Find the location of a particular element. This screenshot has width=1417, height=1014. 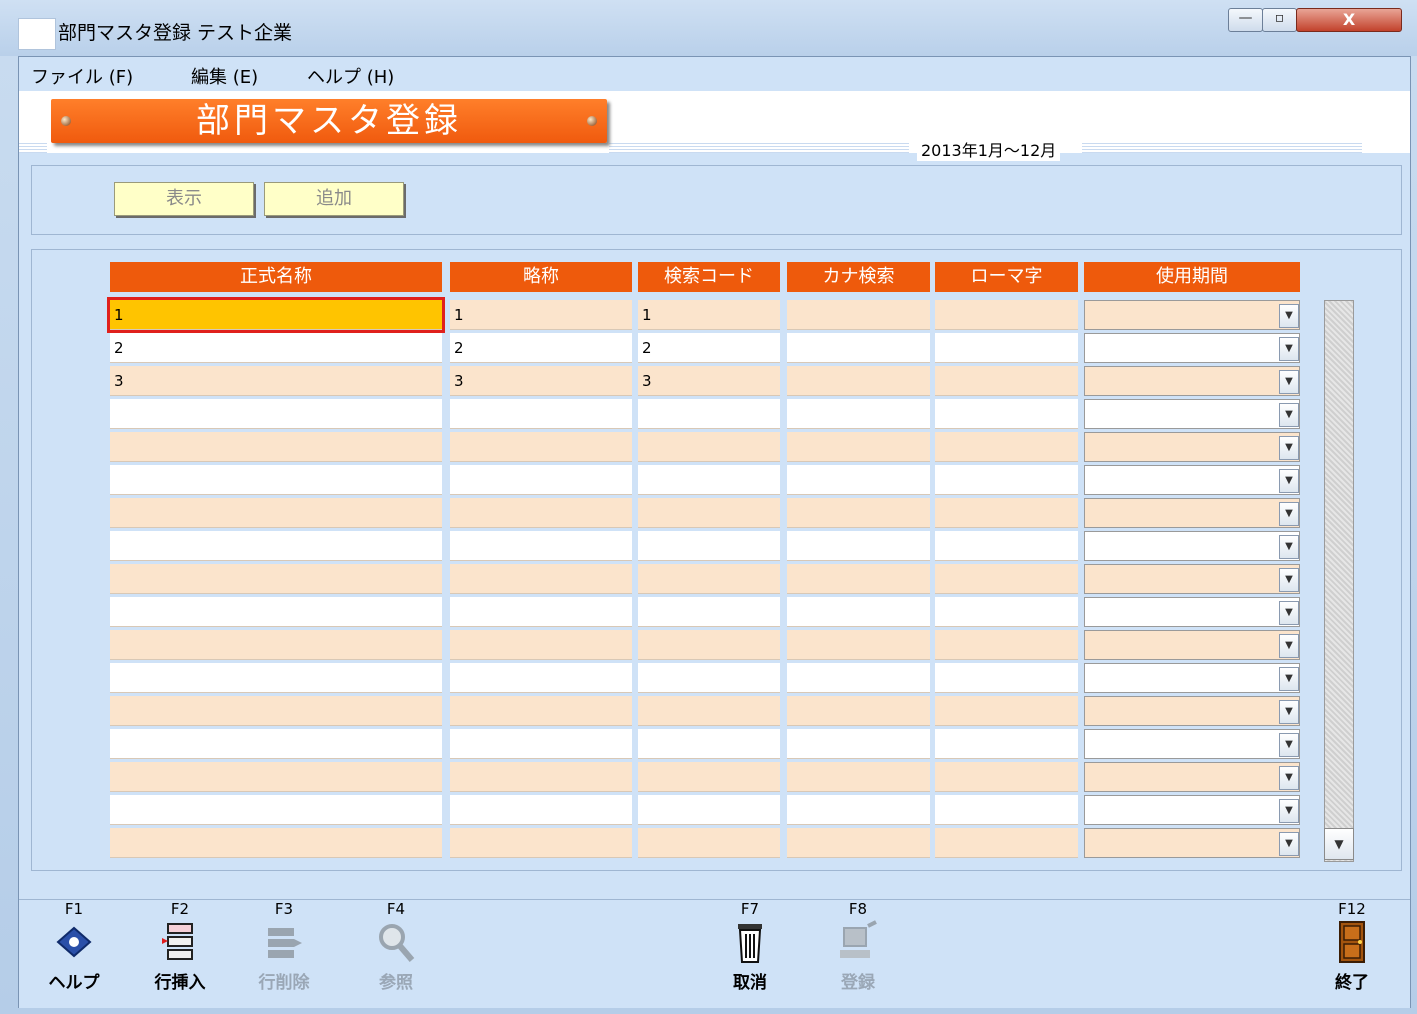

show-button: 表示 is located at coordinates (184, 199).